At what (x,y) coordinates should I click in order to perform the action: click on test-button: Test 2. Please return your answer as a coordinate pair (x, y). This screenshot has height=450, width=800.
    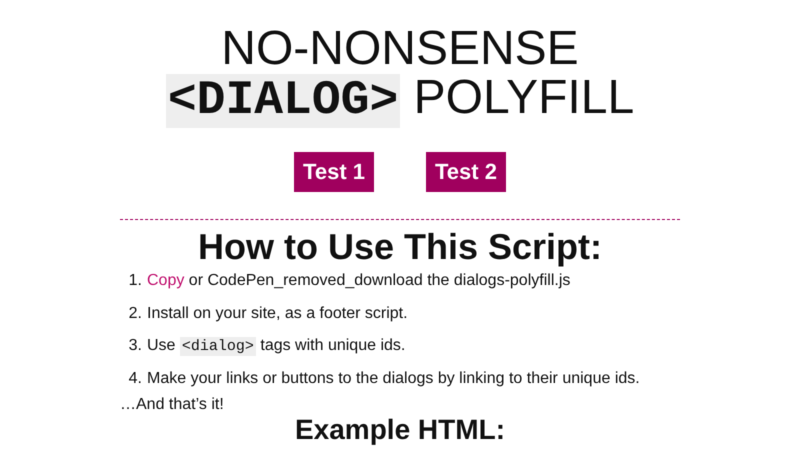
    Looking at the image, I should click on (466, 172).